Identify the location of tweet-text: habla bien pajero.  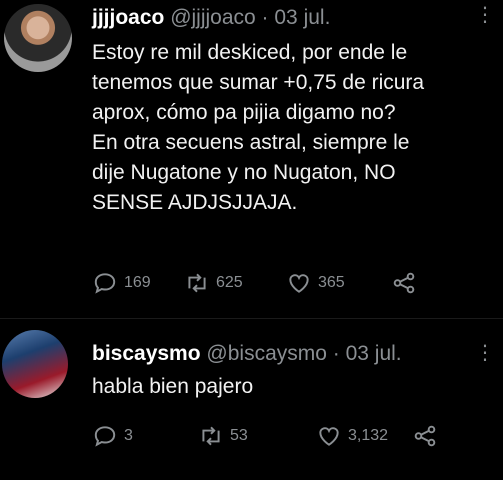
(173, 386).